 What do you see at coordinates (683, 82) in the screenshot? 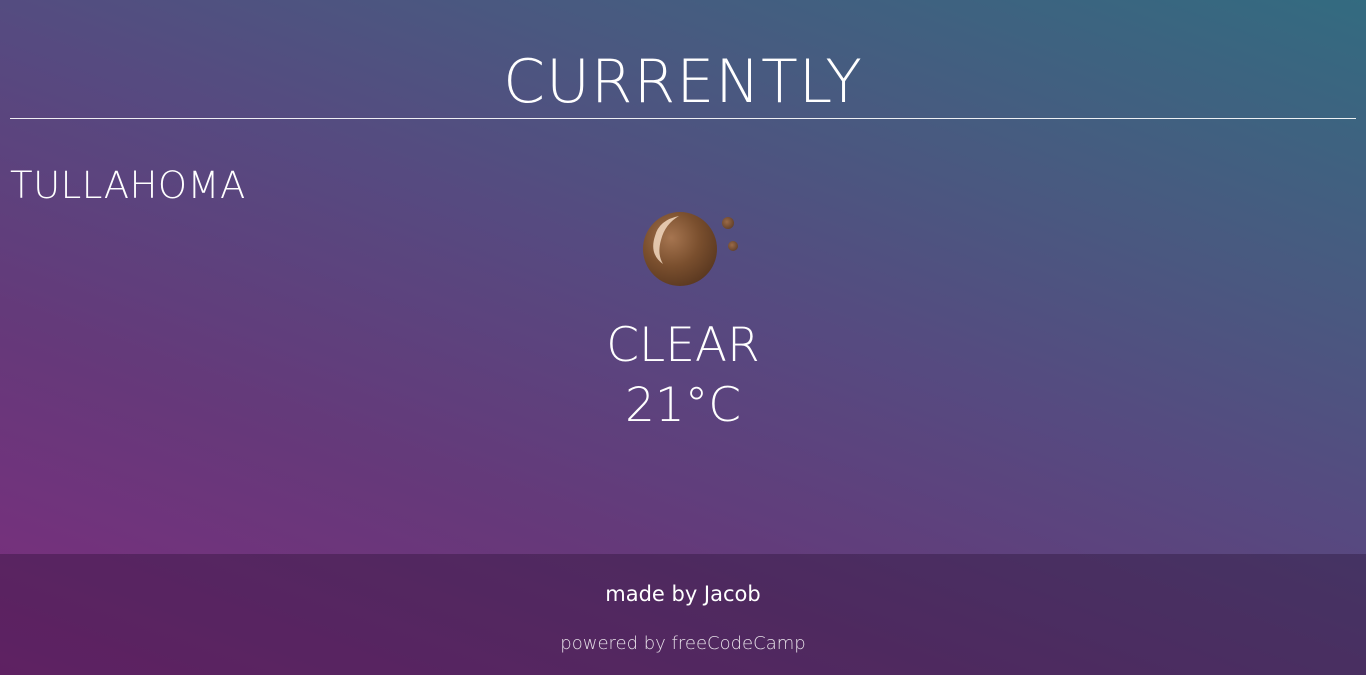
I see `page-title: CURRENTLY` at bounding box center [683, 82].